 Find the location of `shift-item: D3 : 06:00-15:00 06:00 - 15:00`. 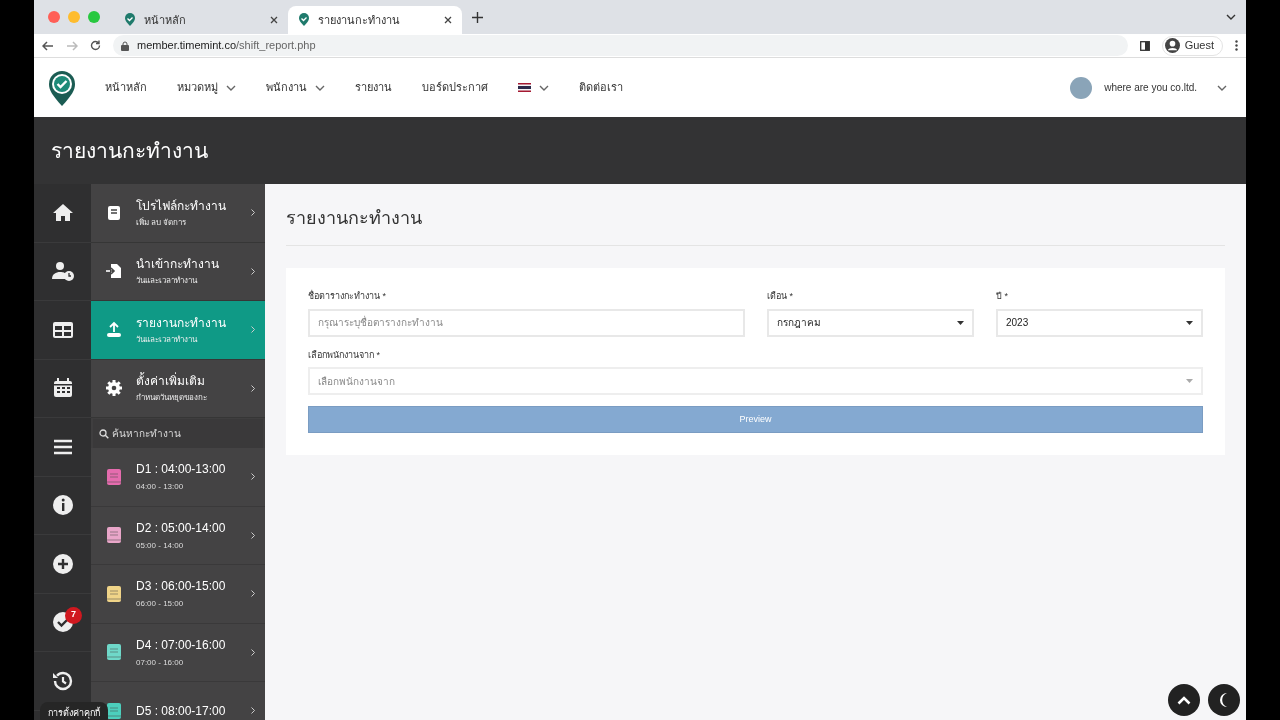

shift-item: D3 : 06:00-15:00 06:00 - 15:00 is located at coordinates (178, 594).